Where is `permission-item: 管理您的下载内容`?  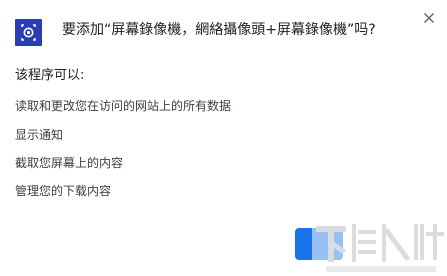 permission-item: 管理您的下载内容 is located at coordinates (63, 191).